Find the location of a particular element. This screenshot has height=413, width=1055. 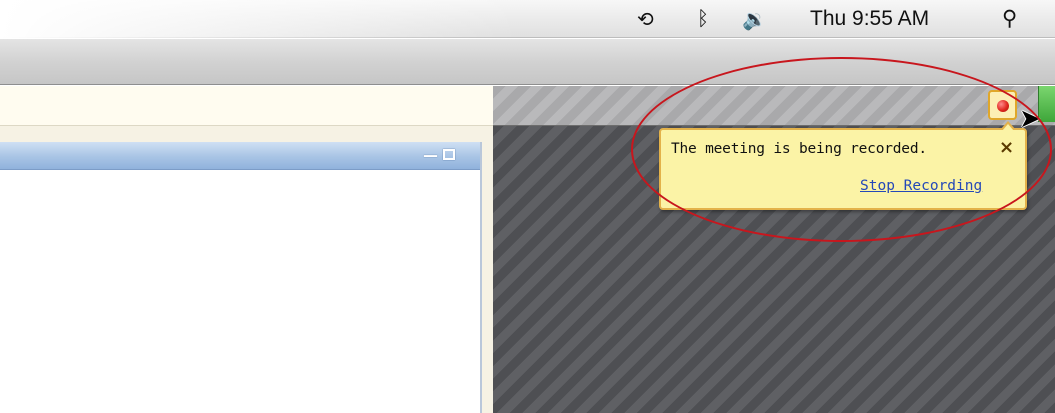

menubar-clock: Thu 9:55 AM is located at coordinates (869, 19).